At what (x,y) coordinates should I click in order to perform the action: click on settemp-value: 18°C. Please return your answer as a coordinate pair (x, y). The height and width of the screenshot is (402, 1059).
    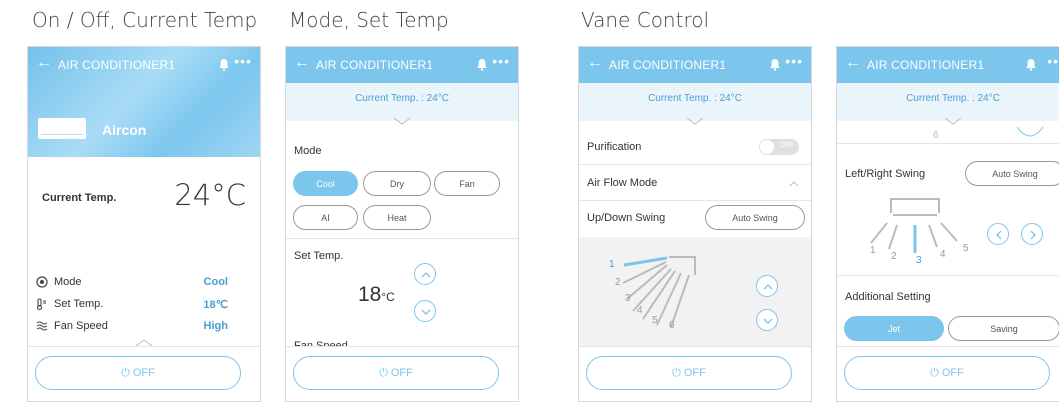
    Looking at the image, I should click on (376, 295).